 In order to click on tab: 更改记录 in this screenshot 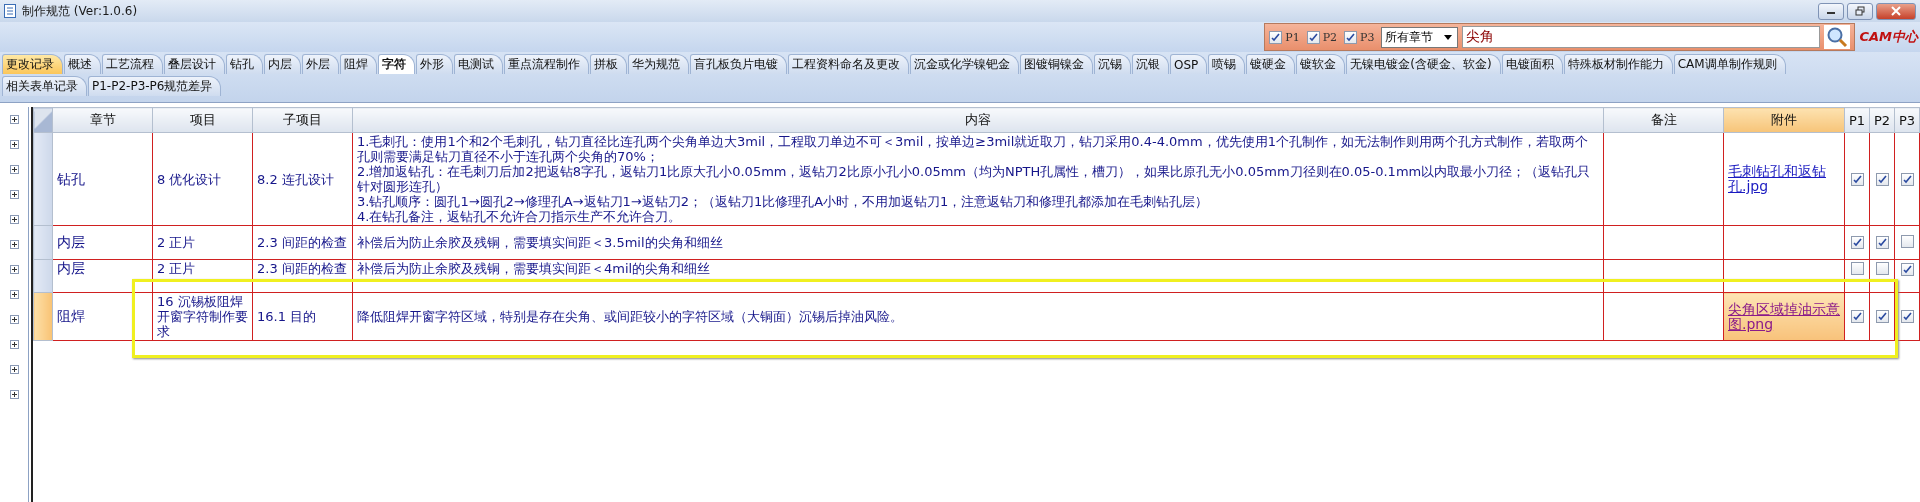, I will do `click(32, 64)`.